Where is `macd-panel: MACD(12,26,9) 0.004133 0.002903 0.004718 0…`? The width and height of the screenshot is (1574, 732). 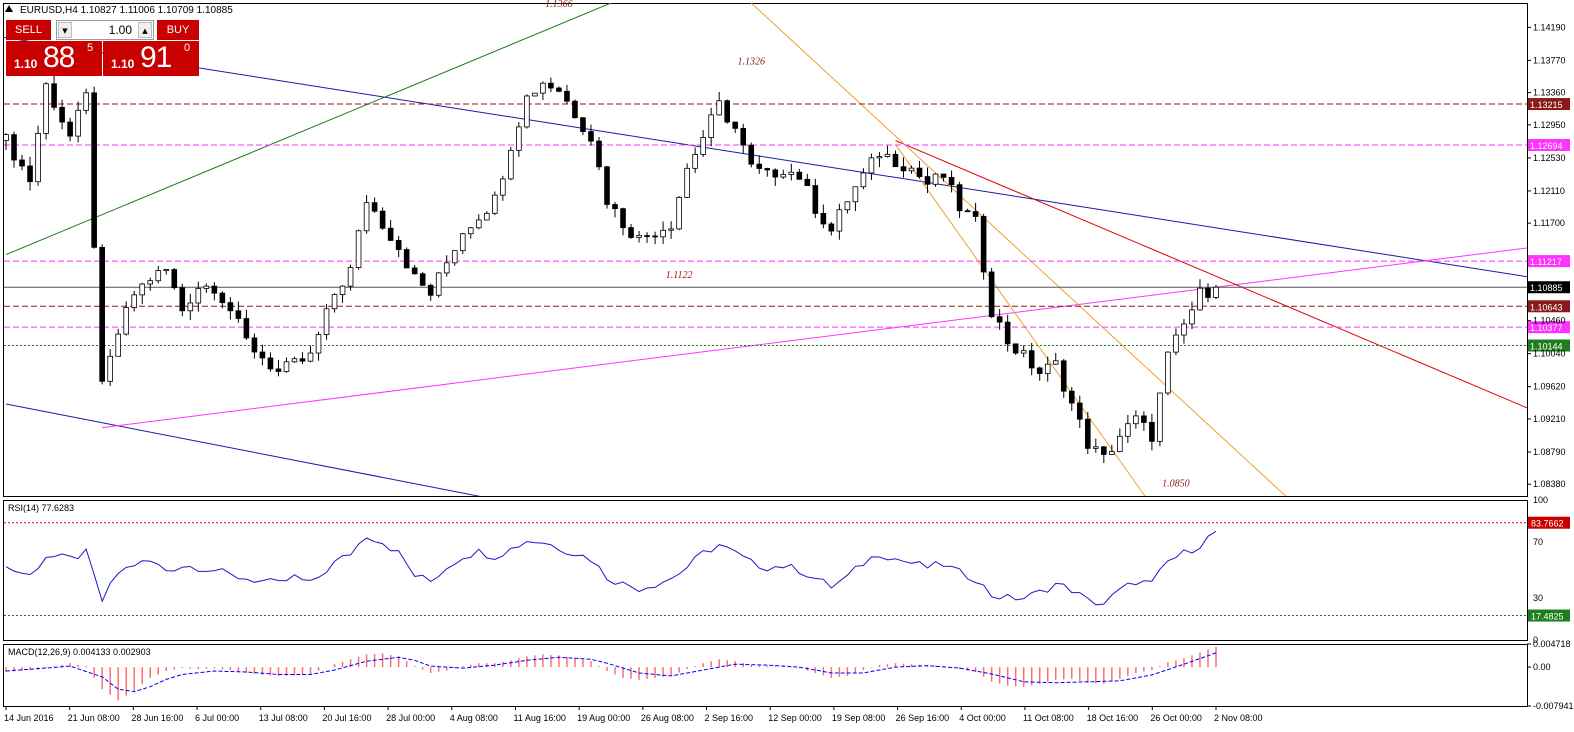
macd-panel: MACD(12,26,9) 0.004133 0.002903 0.004718 0… is located at coordinates (789, 675).